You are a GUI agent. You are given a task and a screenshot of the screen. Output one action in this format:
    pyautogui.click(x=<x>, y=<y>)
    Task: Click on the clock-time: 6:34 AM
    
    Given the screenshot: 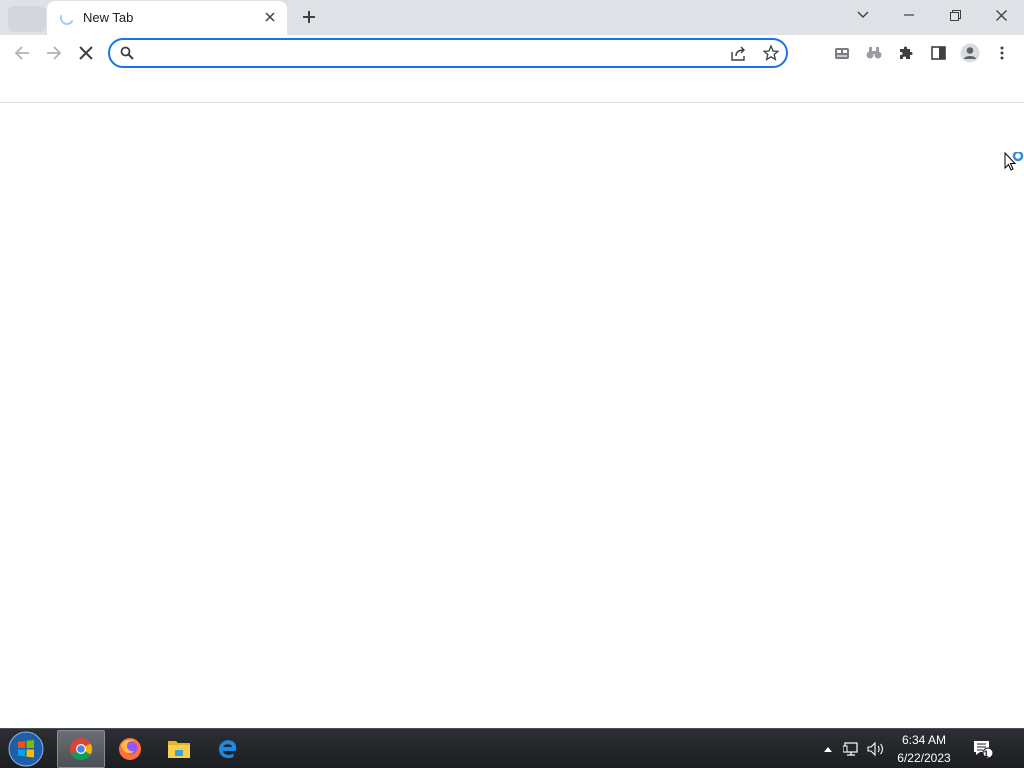 What is the action you would take?
    pyautogui.click(x=924, y=740)
    